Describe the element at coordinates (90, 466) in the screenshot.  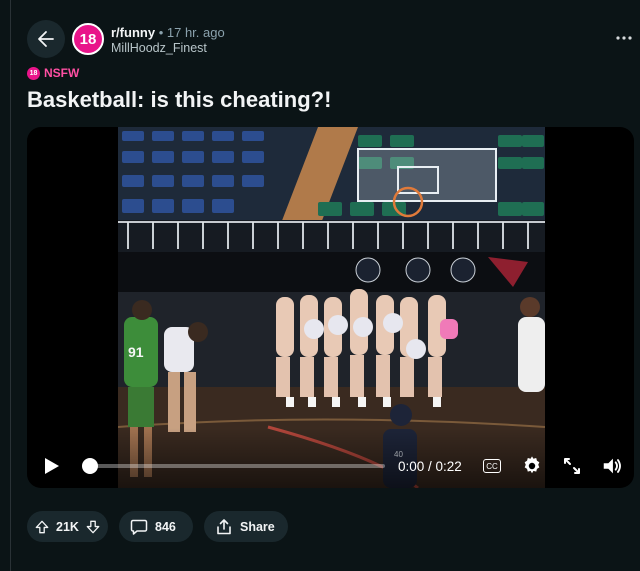
I see `scrubber-handle` at that location.